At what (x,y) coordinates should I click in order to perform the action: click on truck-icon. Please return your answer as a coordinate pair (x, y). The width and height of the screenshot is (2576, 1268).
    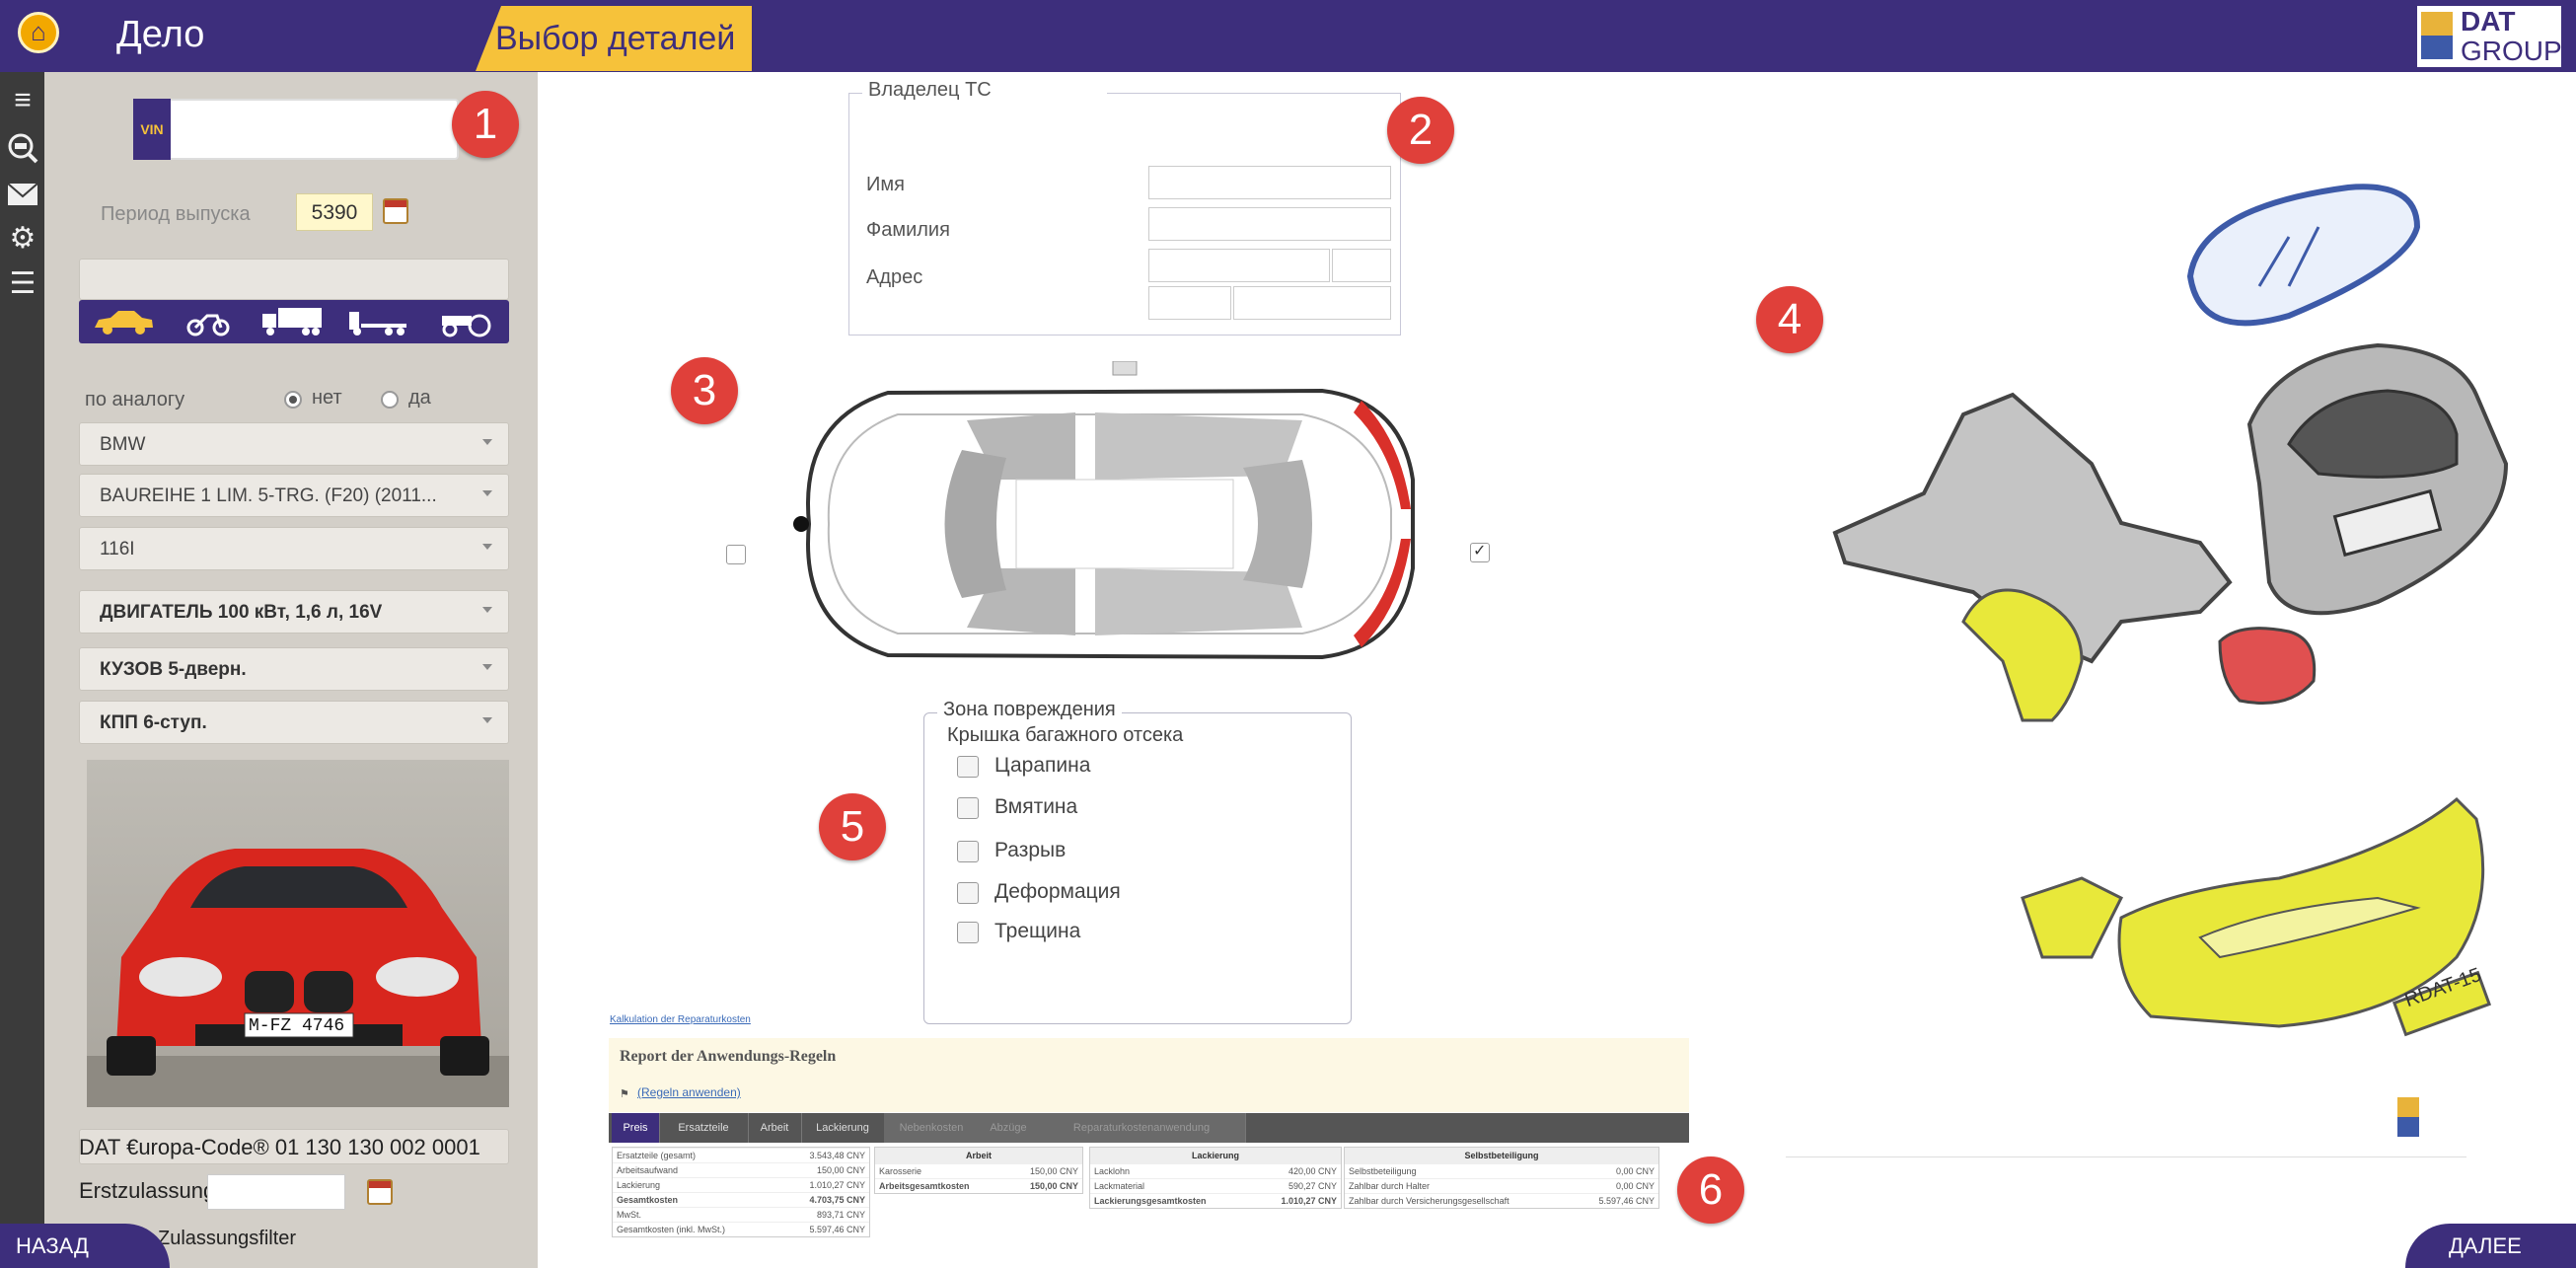
    Looking at the image, I should click on (293, 325).